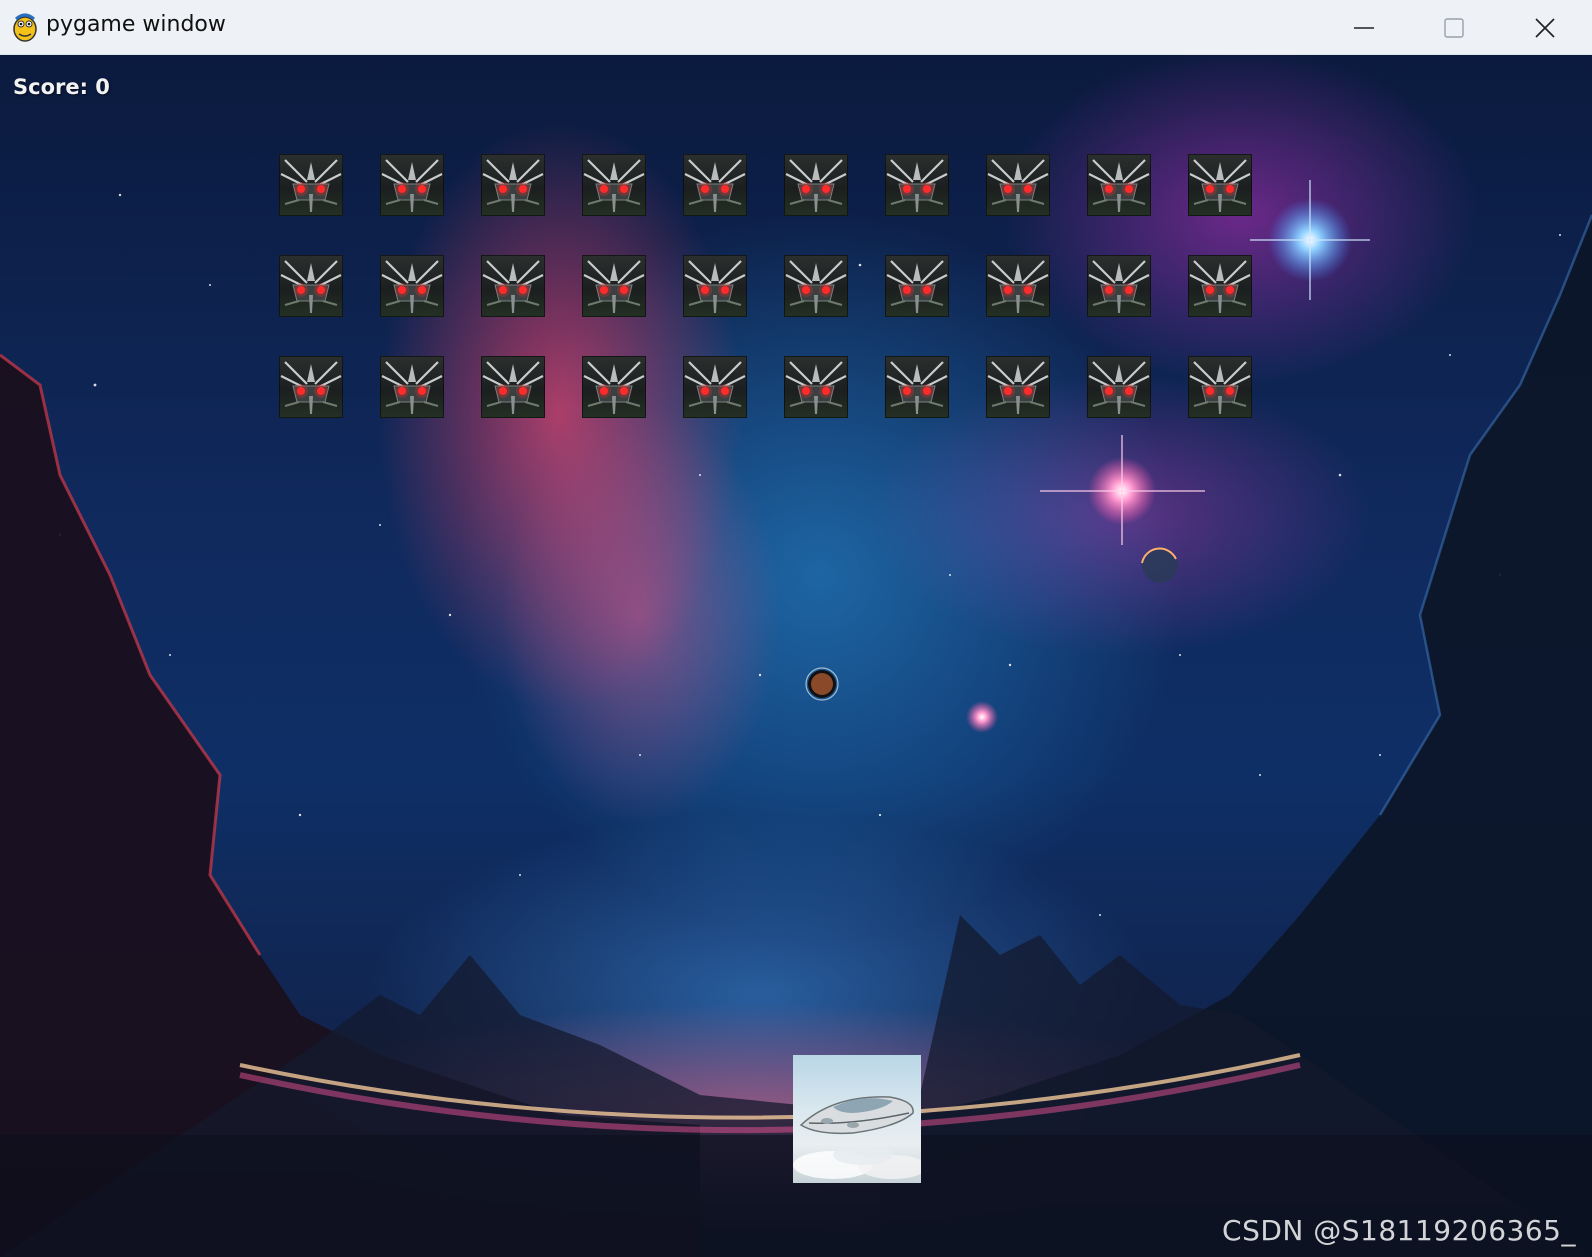 The width and height of the screenshot is (1592, 1257). I want to click on minimize-icon, so click(1364, 27).